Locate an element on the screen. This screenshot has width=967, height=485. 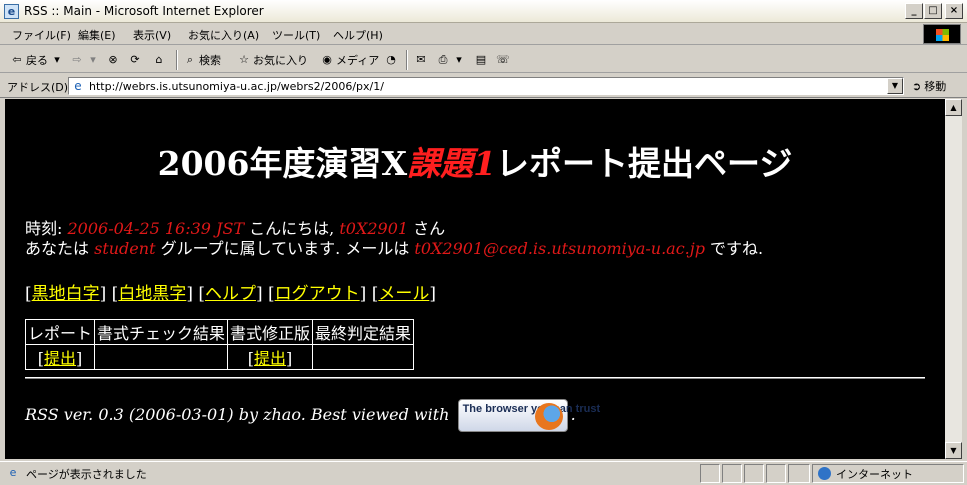
favorites-button: ☆ お気に入り is located at coordinates (272, 60).